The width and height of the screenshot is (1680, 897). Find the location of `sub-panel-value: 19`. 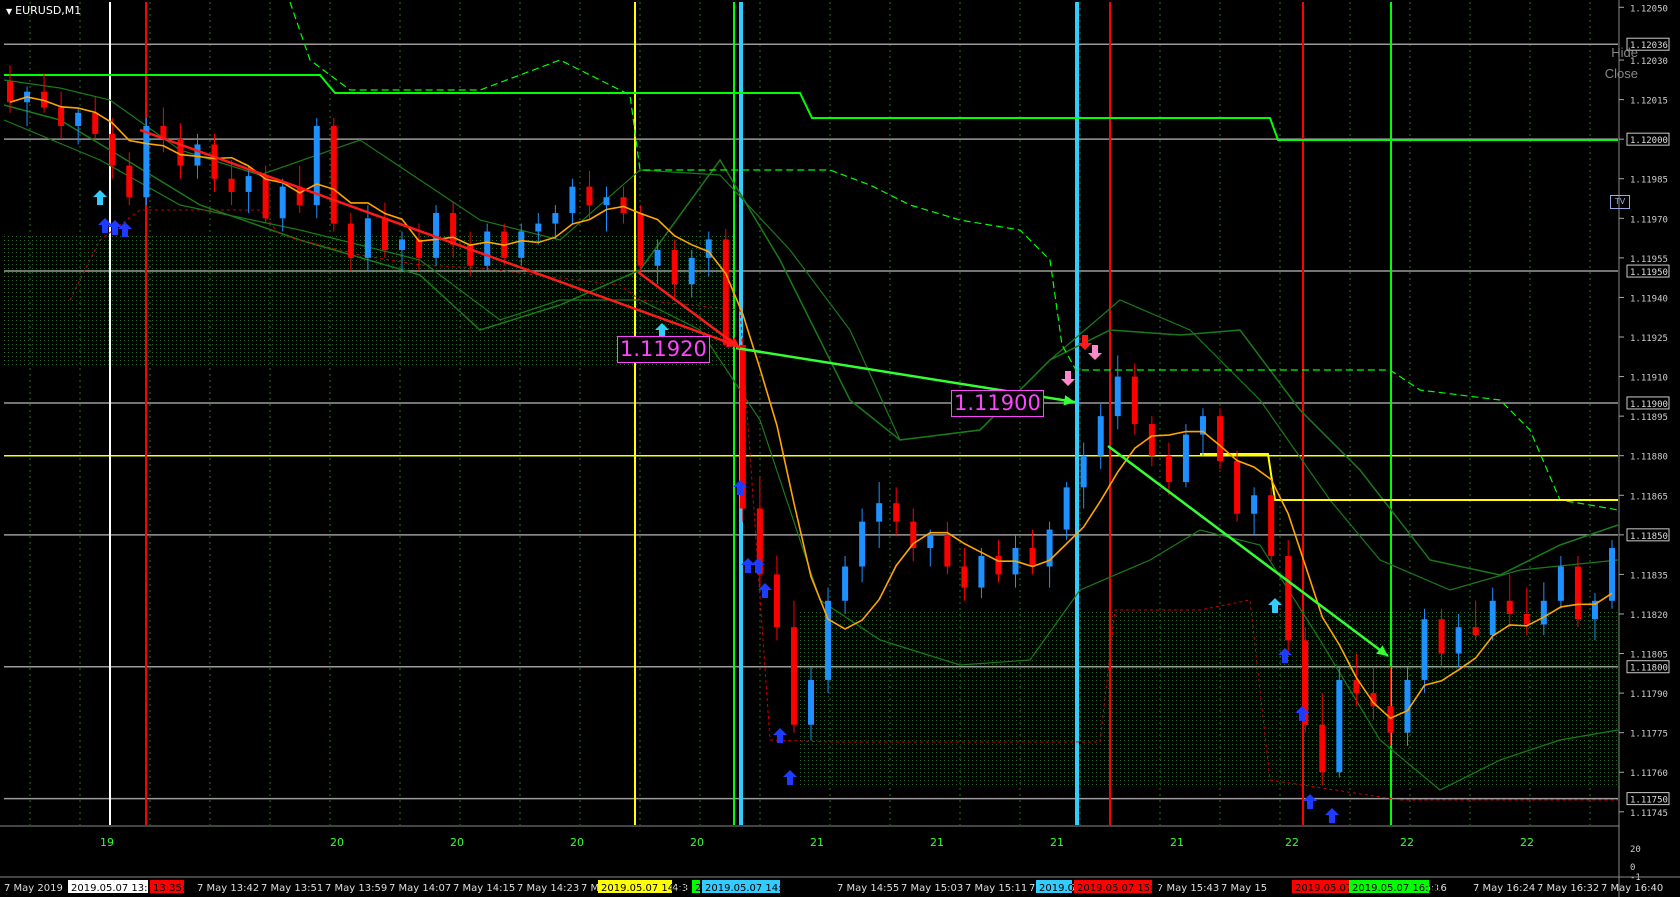

sub-panel-value: 19 is located at coordinates (107, 842).